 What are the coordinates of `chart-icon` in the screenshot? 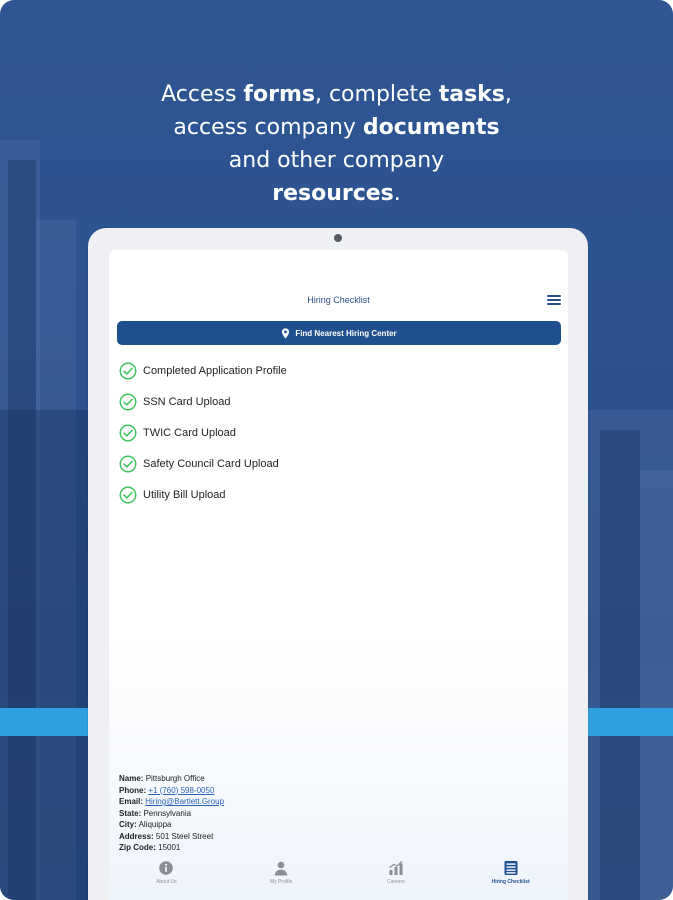 It's located at (396, 868).